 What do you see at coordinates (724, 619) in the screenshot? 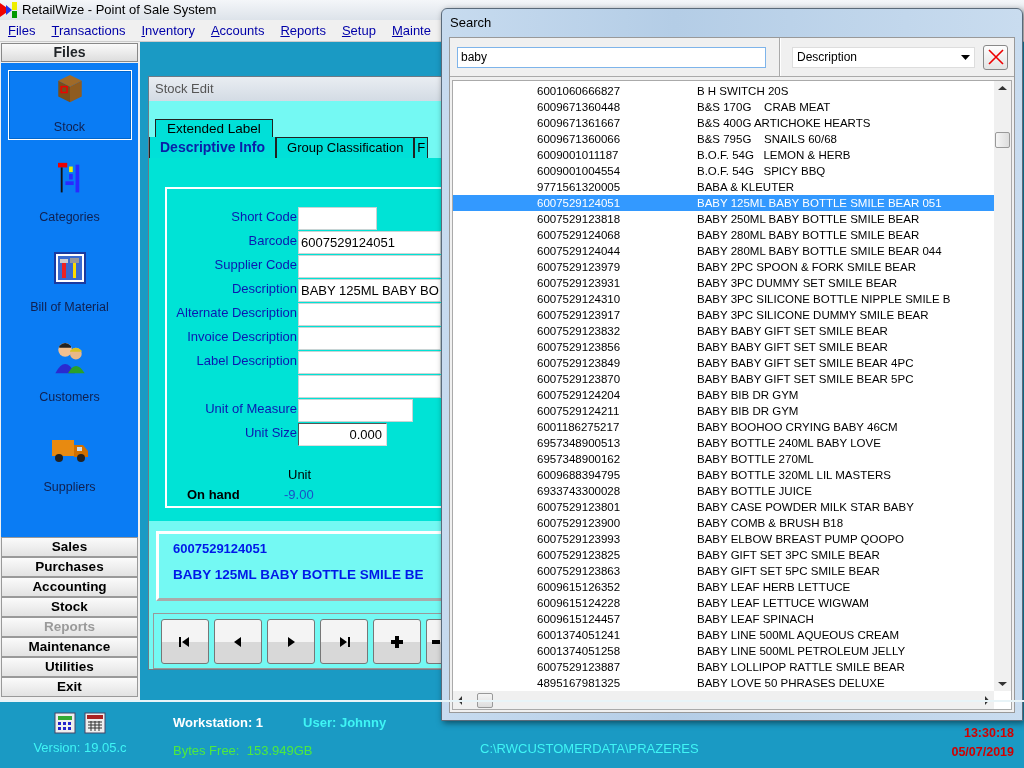
I see `result-row: 6009615124457 BABY LEAF SPINACH` at bounding box center [724, 619].